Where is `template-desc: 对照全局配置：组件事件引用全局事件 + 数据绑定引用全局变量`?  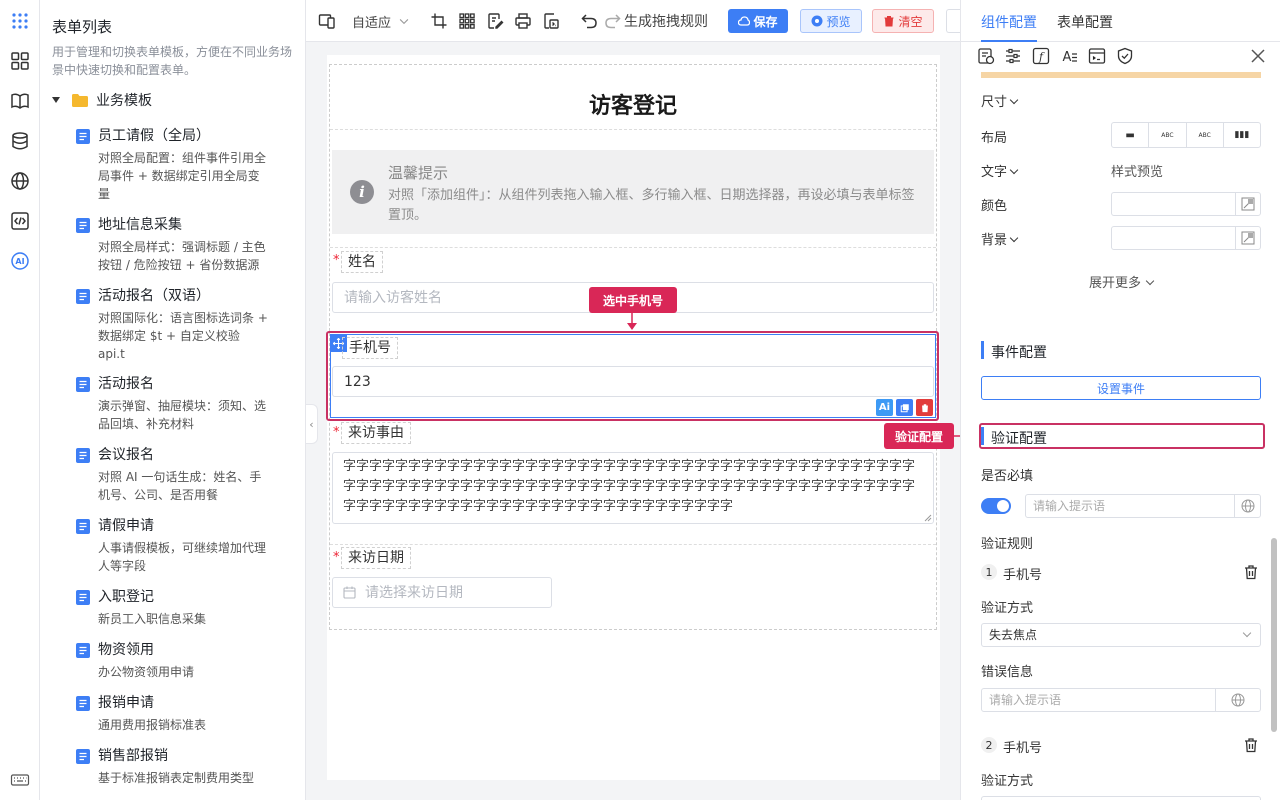 template-desc: 对照全局配置：组件事件引用全局事件 + 数据绑定引用全局变量 is located at coordinates (182, 176).